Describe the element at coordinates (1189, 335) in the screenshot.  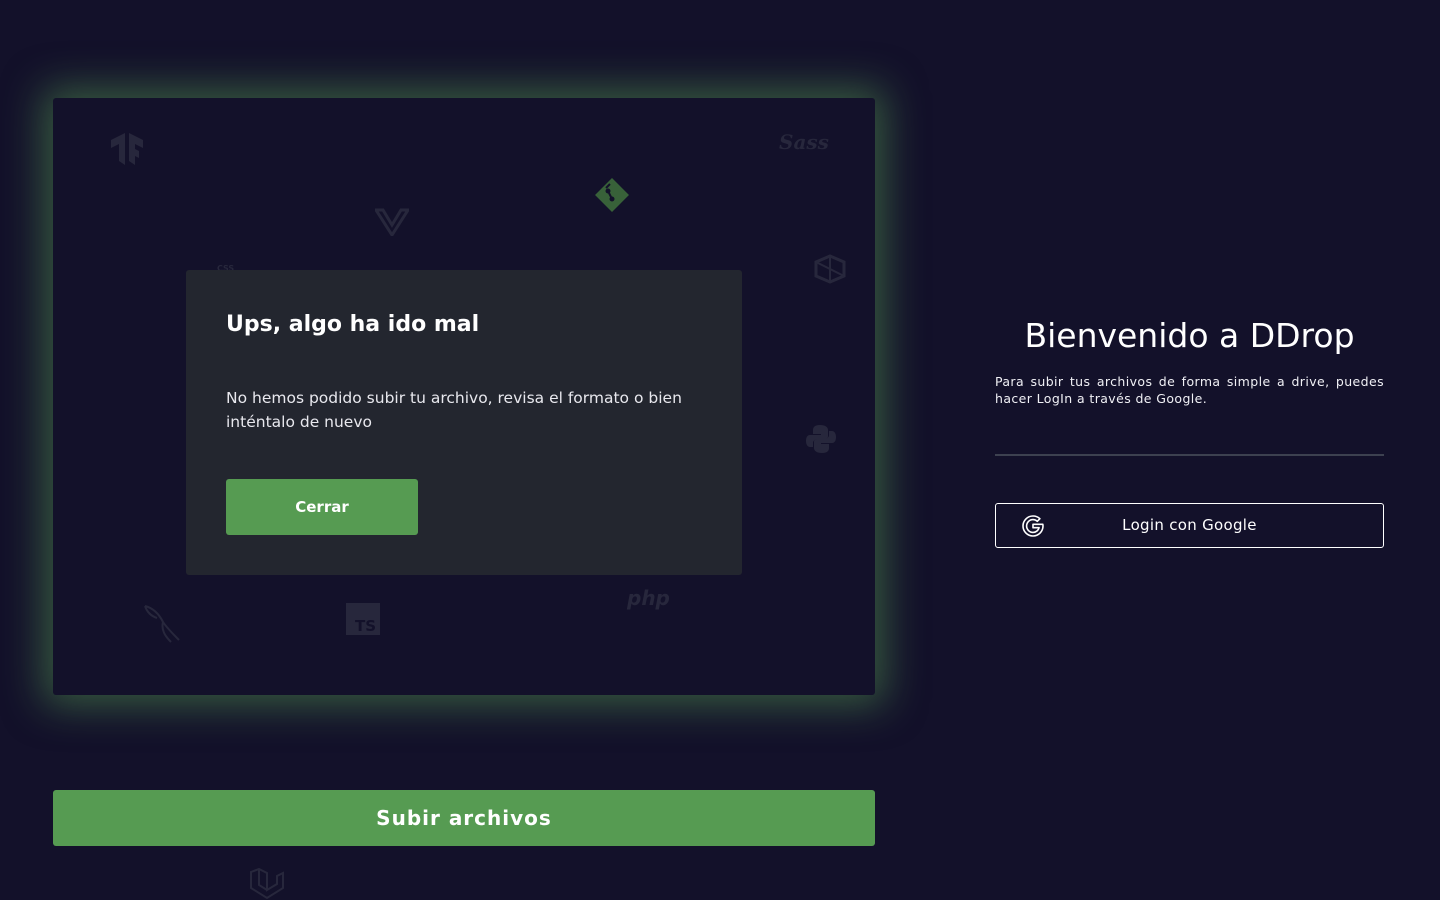
I see `welcome-title: Bienvenido a DDrop` at that location.